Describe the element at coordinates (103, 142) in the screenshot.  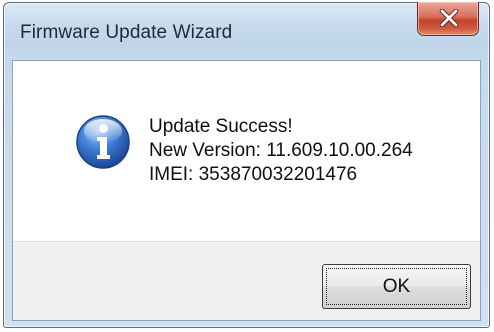
I see `information-icon` at that location.